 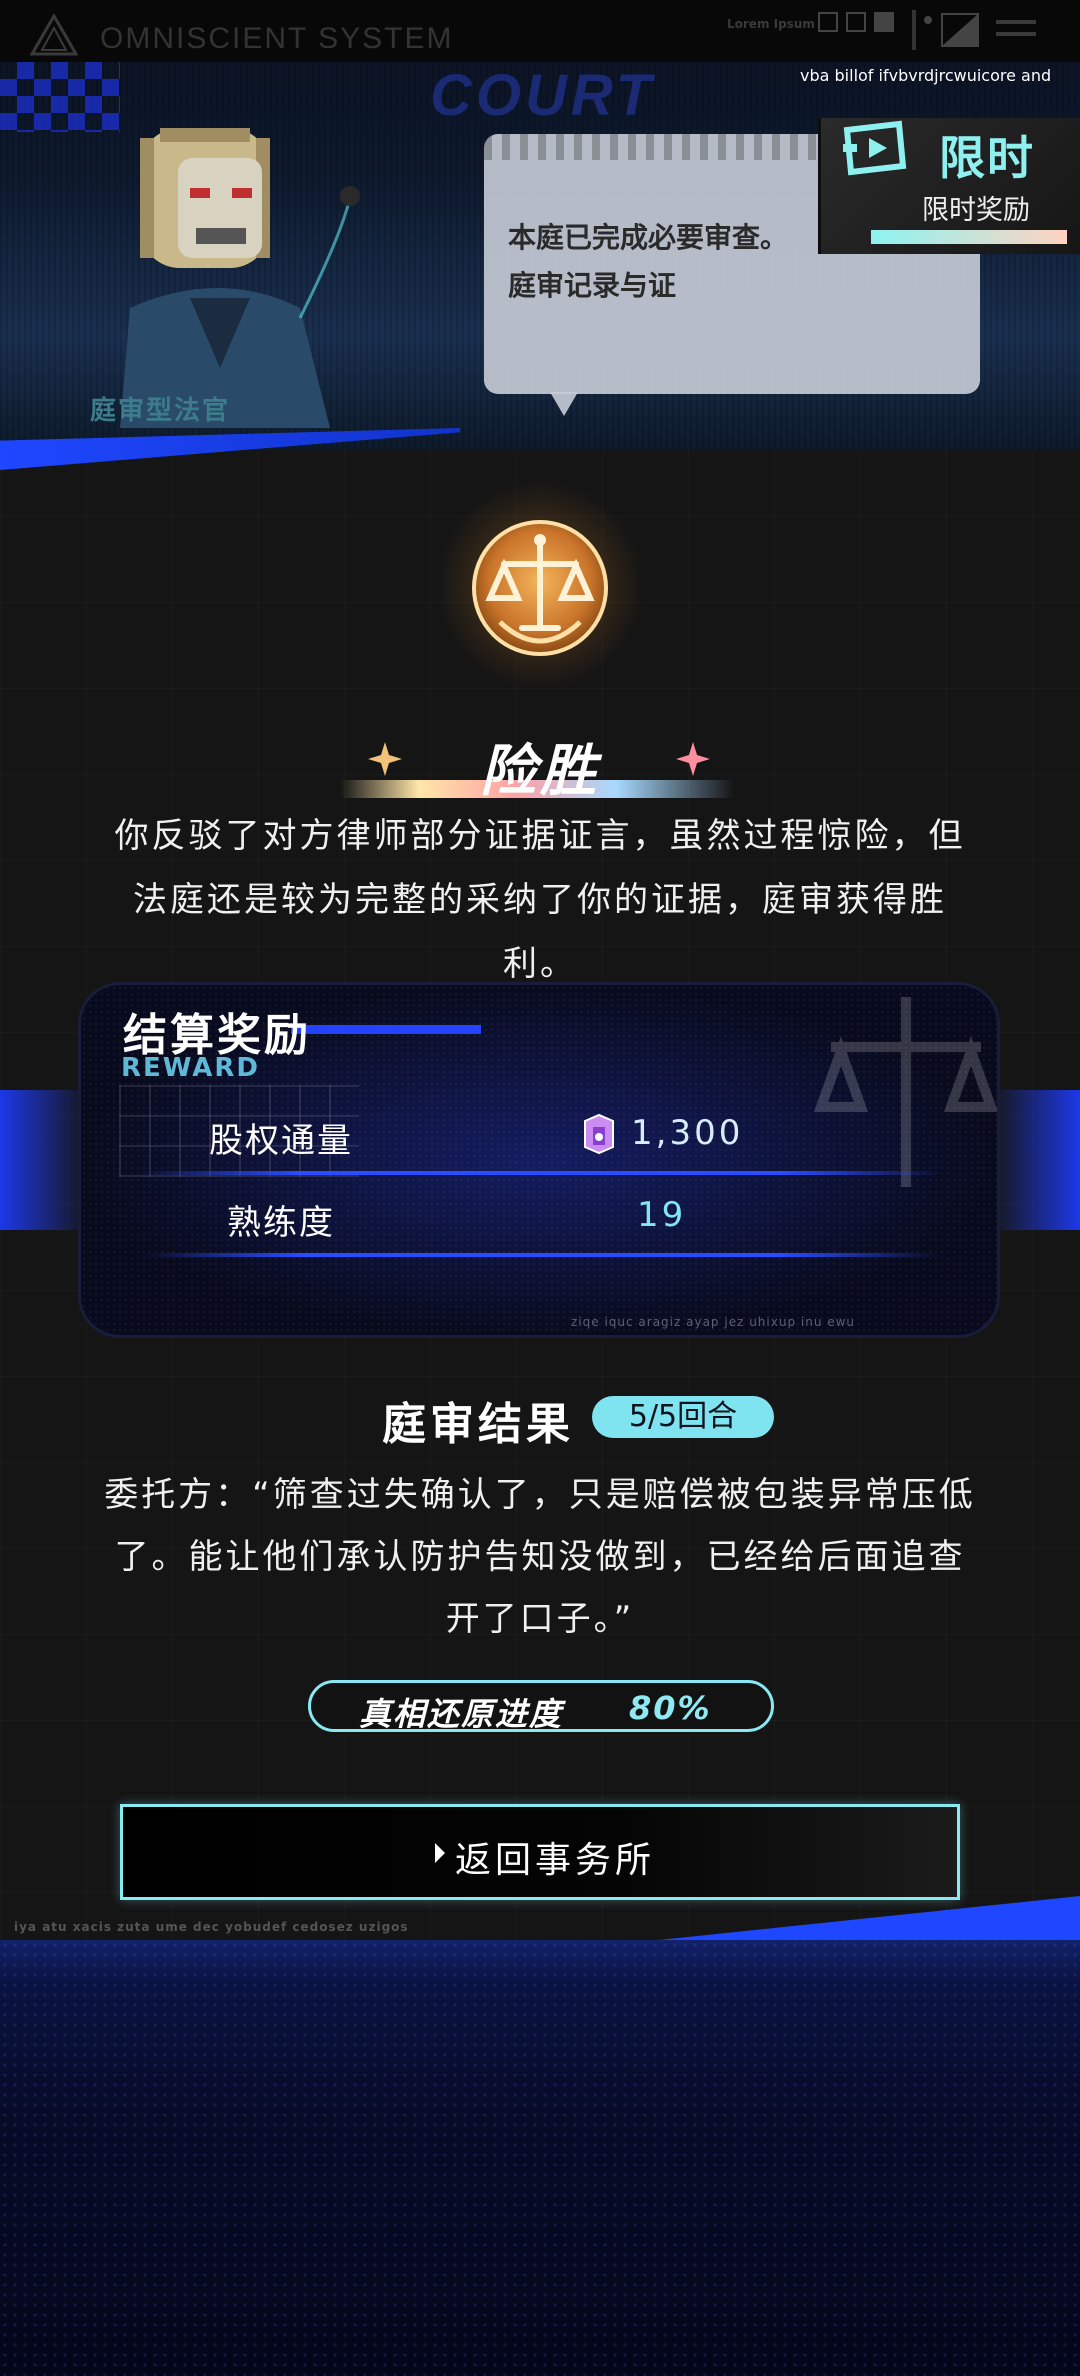 I want to click on scales-of-justice-icon, so click(x=540, y=588).